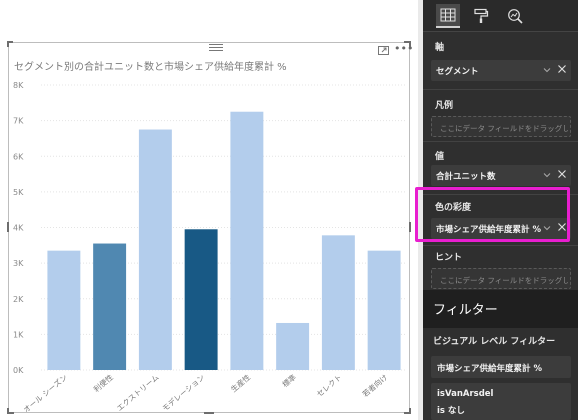 Image resolution: width=578 pixels, height=420 pixels. Describe the element at coordinates (444, 106) in the screenshot. I see `legend-well-label: 凡例` at that location.